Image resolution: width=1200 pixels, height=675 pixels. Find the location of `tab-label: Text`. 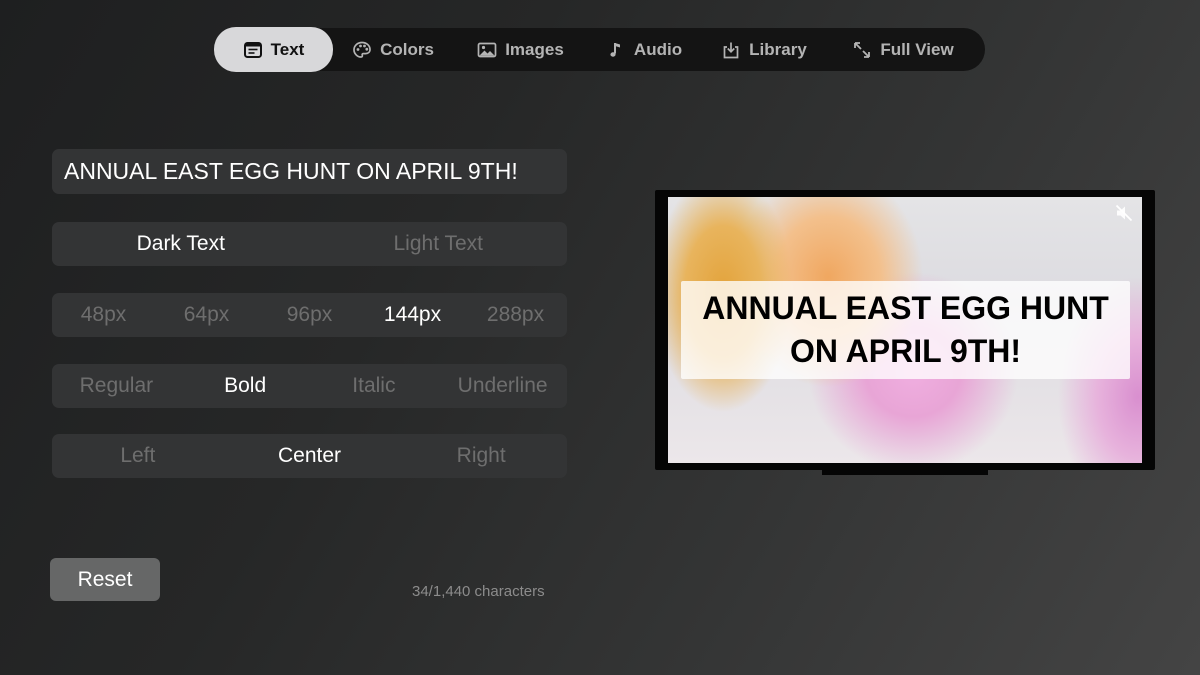

tab-label: Text is located at coordinates (287, 49).